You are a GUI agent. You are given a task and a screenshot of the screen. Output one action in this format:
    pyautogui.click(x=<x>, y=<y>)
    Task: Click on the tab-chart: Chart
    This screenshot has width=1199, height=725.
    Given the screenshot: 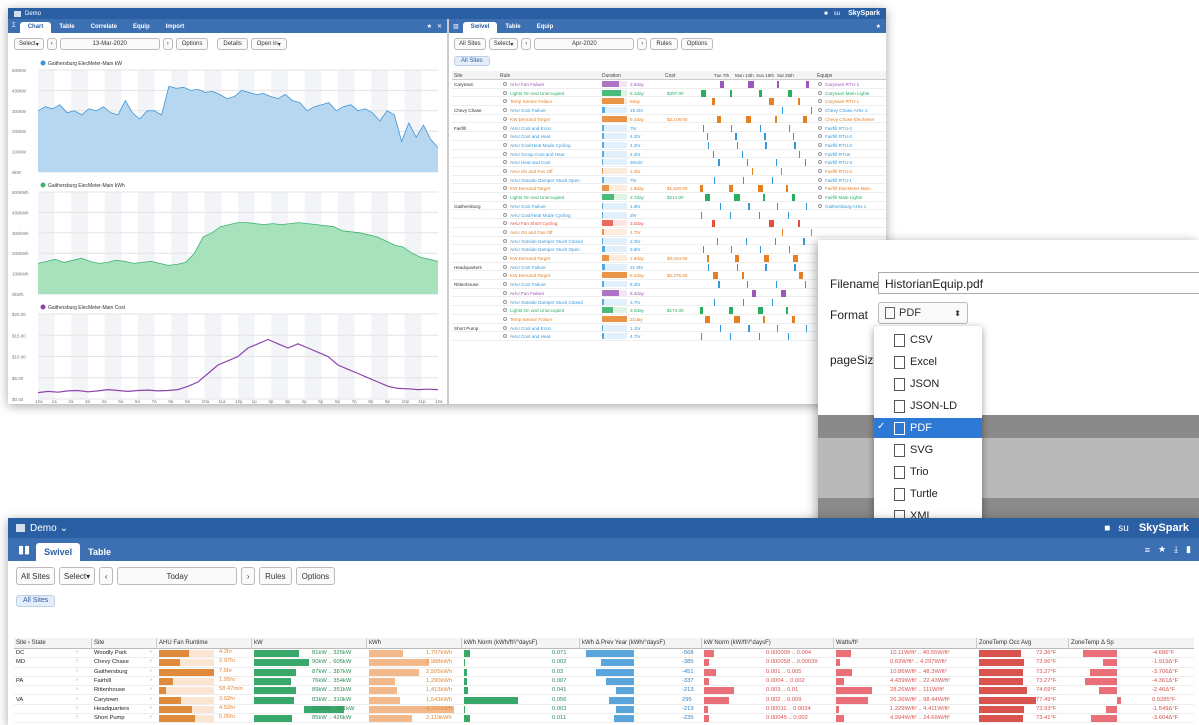 What is the action you would take?
    pyautogui.click(x=35, y=27)
    